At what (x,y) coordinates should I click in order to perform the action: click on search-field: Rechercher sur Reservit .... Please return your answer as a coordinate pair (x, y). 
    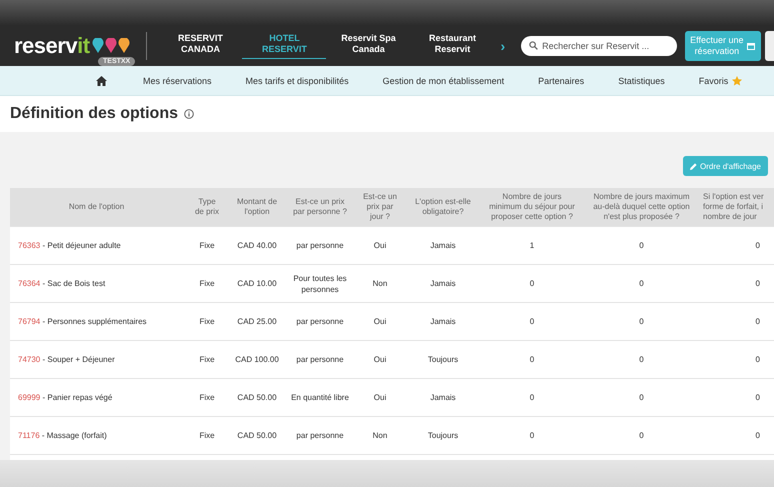
    Looking at the image, I should click on (599, 46).